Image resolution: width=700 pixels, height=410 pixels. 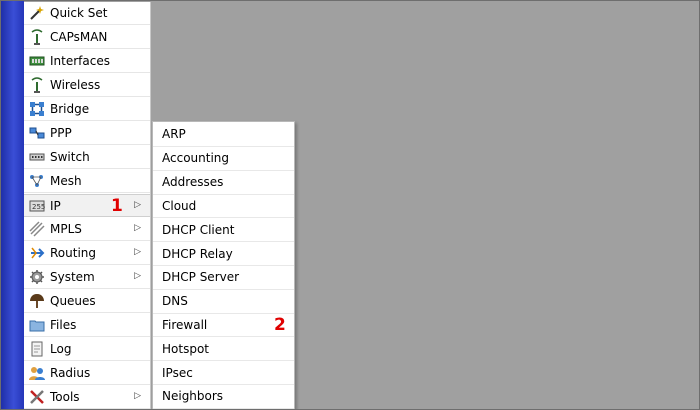 I want to click on submenu-item-arp: ARP, so click(x=223, y=134).